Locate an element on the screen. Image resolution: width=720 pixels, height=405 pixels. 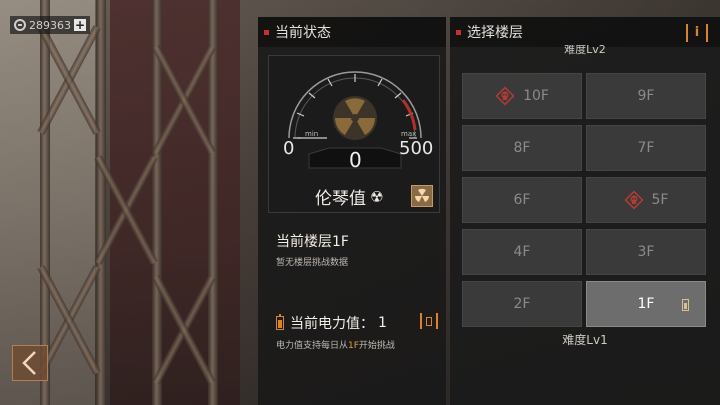
radiation-item-button is located at coordinates (422, 196).